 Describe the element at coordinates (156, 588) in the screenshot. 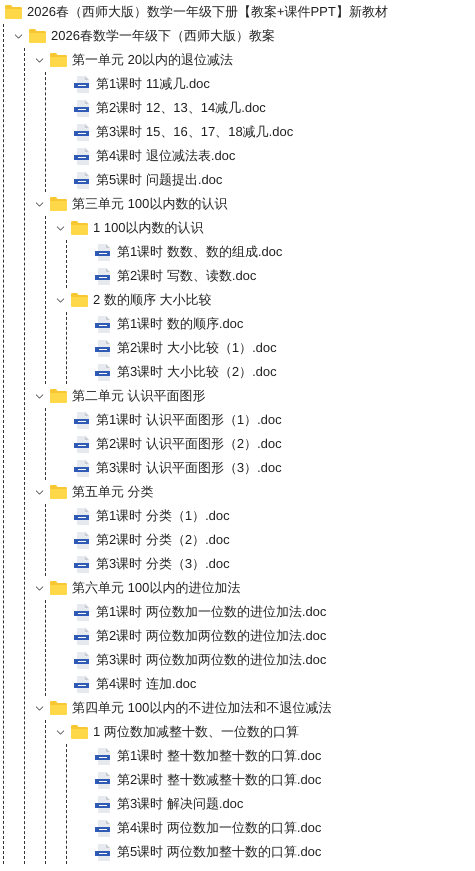

I see `folder-name: 第六单元 100以内的进位加法` at that location.